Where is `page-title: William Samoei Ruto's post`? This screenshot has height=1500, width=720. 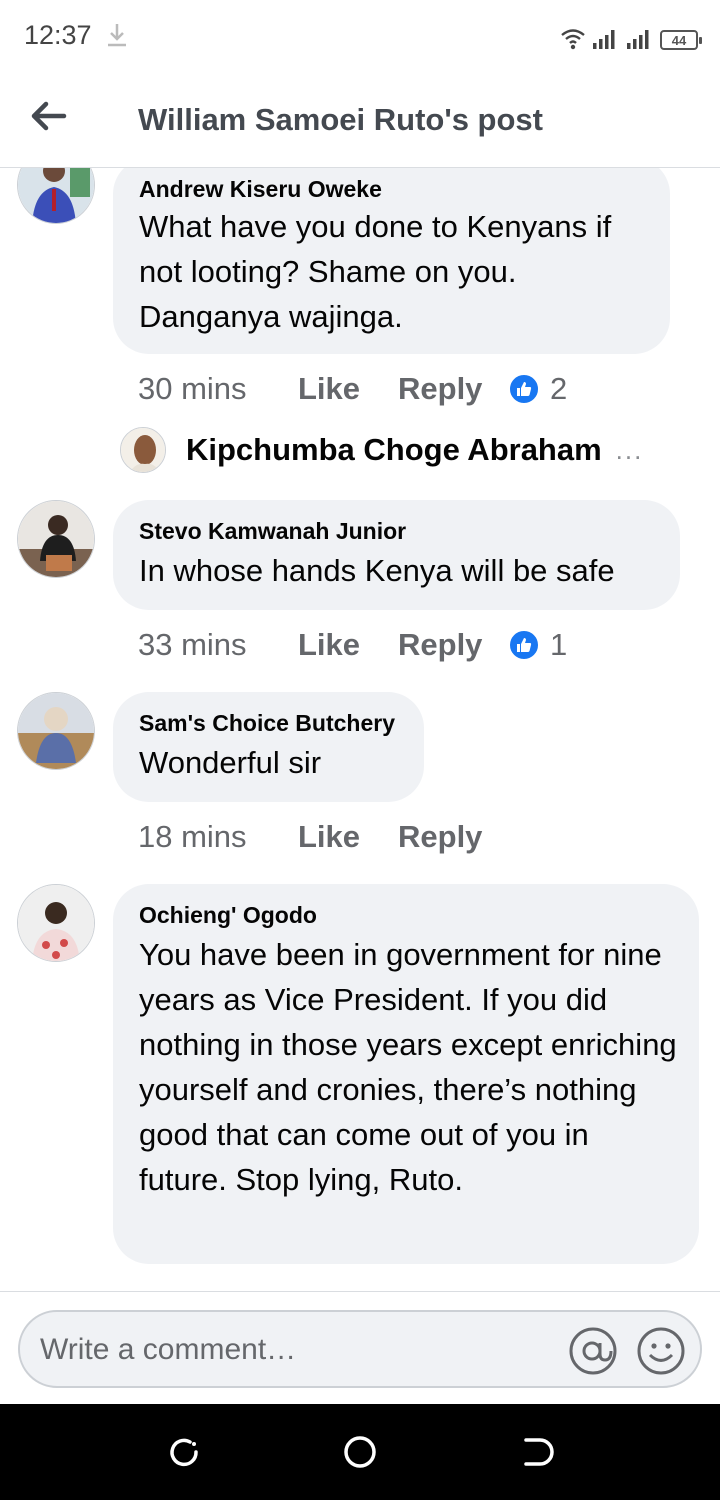
page-title: William Samoei Ruto's post is located at coordinates (340, 119).